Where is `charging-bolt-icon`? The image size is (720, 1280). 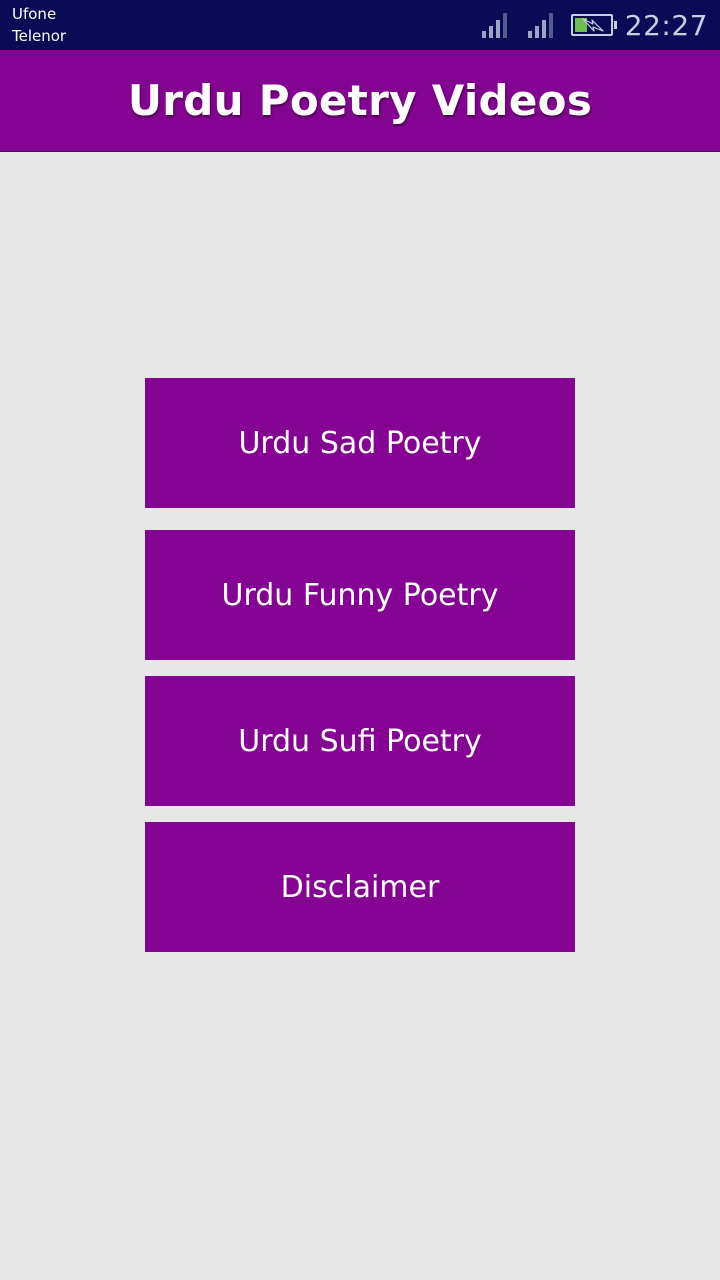 charging-bolt-icon is located at coordinates (593, 25).